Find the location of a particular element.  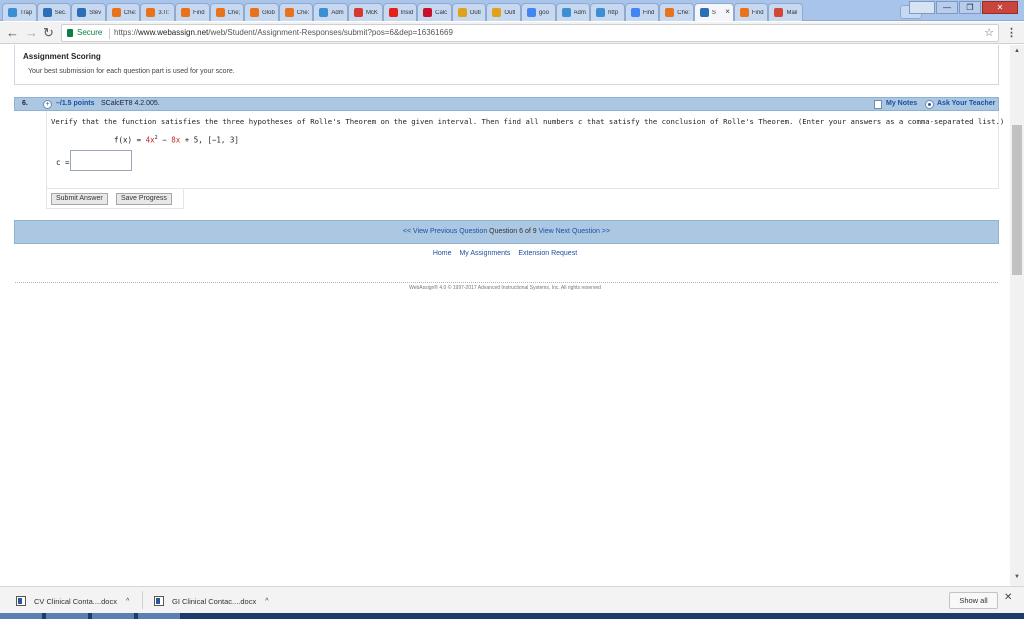

maximize-button: ❐ is located at coordinates (970, 7).